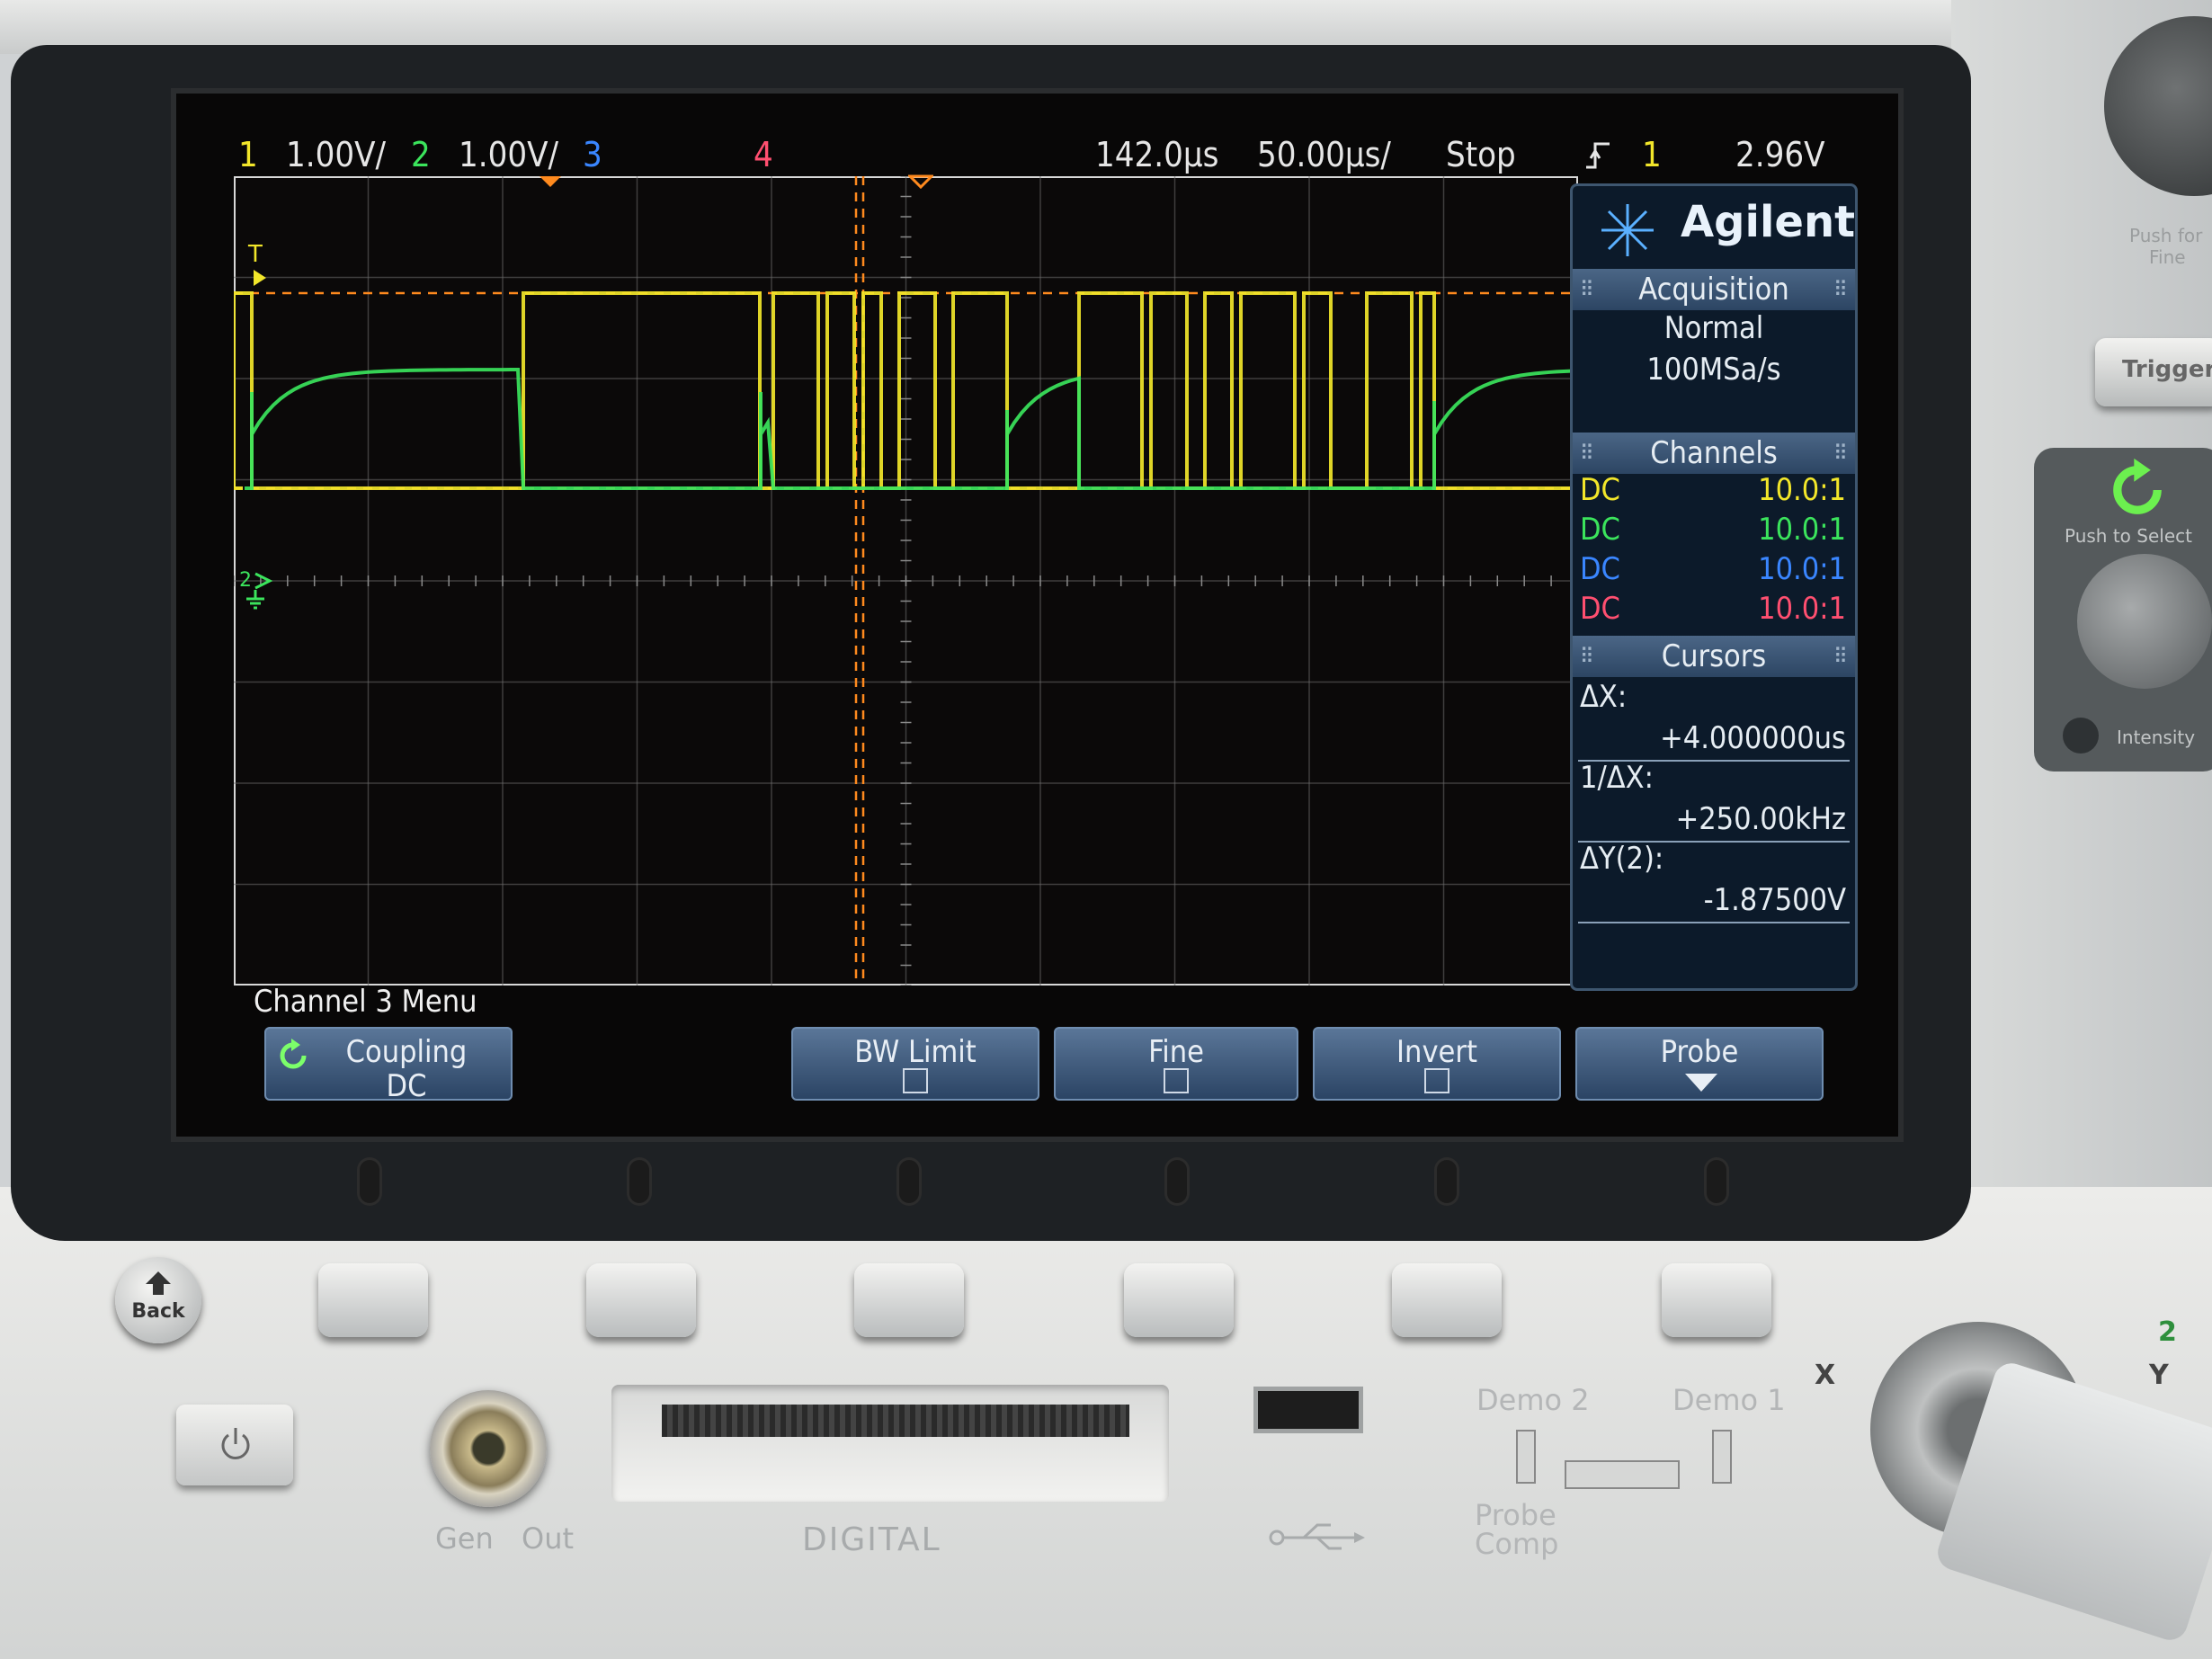 This screenshot has height=1659, width=2212. What do you see at coordinates (1729, 1400) in the screenshot?
I see `demo1-label: Demo 1` at bounding box center [1729, 1400].